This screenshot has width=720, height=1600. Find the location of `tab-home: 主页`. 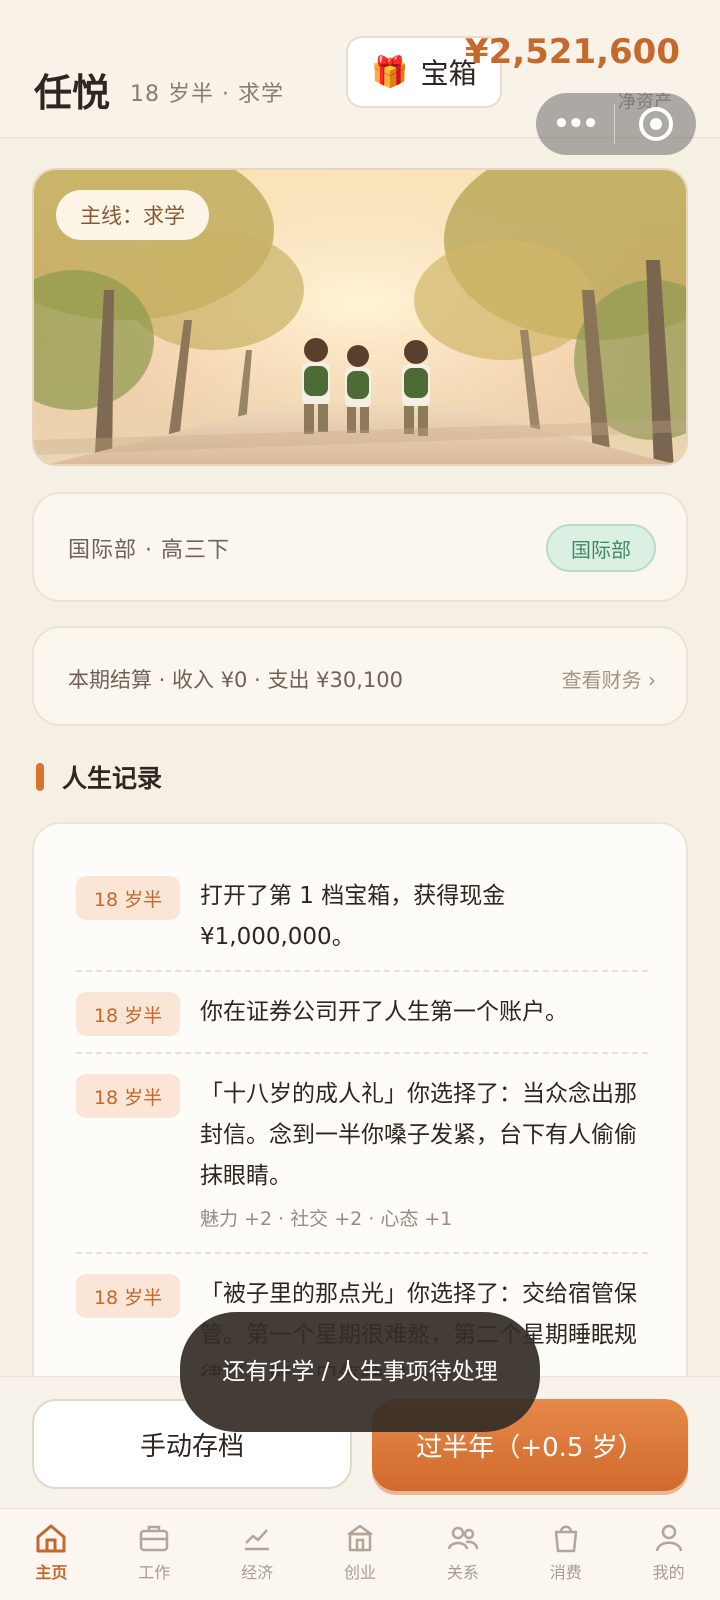

tab-home: 主页 is located at coordinates (51, 1554).